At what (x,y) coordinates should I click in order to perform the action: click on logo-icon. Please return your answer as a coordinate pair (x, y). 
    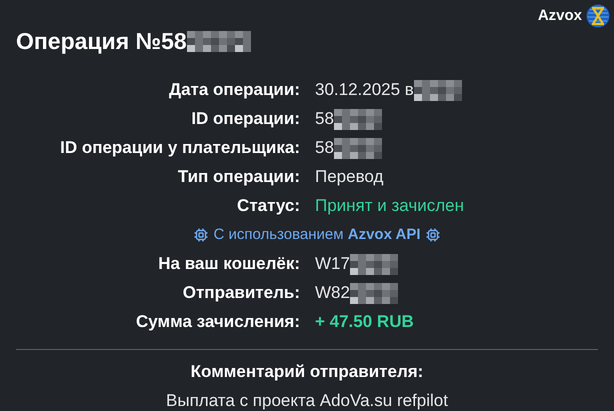
    Looking at the image, I should click on (598, 16).